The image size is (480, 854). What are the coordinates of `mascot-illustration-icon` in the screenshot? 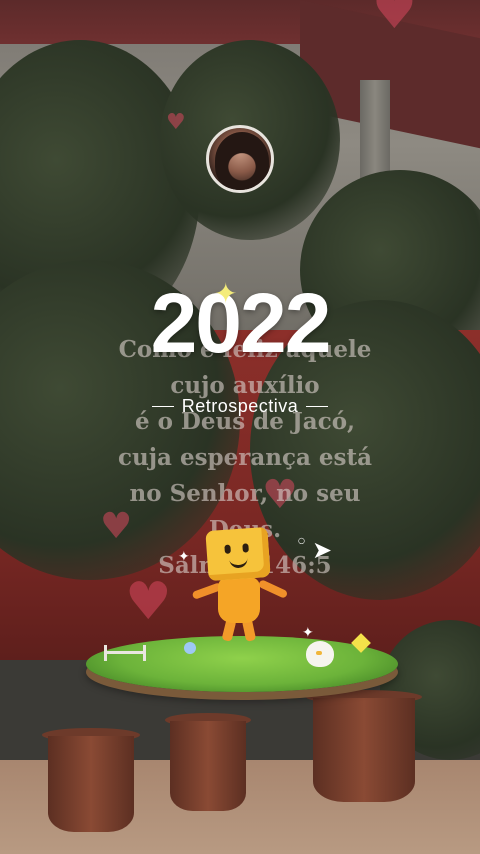 It's located at (240, 590).